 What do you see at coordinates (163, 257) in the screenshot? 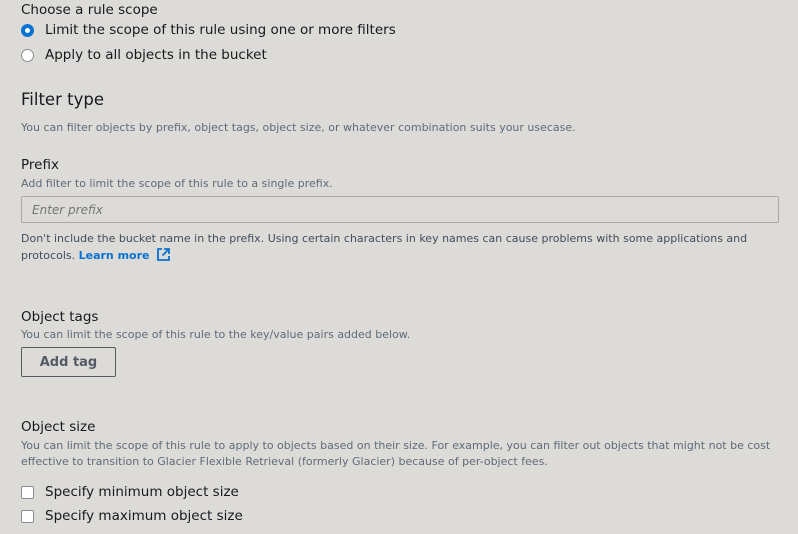
I see `external-link-icon` at bounding box center [163, 257].